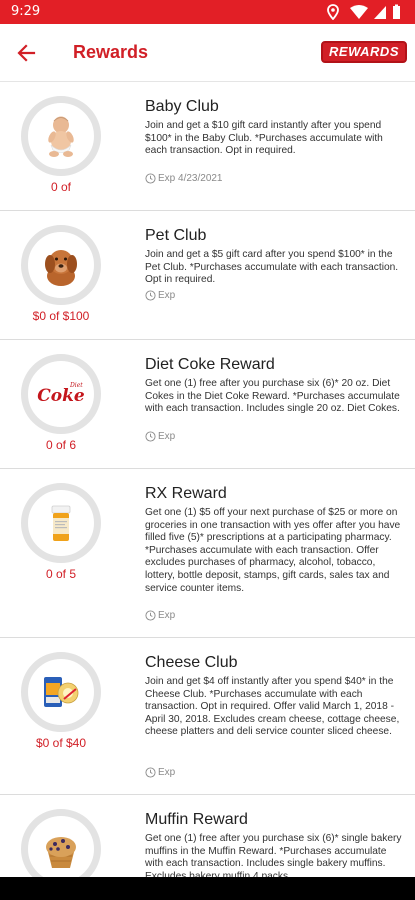 The height and width of the screenshot is (900, 415). I want to click on status-bar: 9:29, so click(207, 12).